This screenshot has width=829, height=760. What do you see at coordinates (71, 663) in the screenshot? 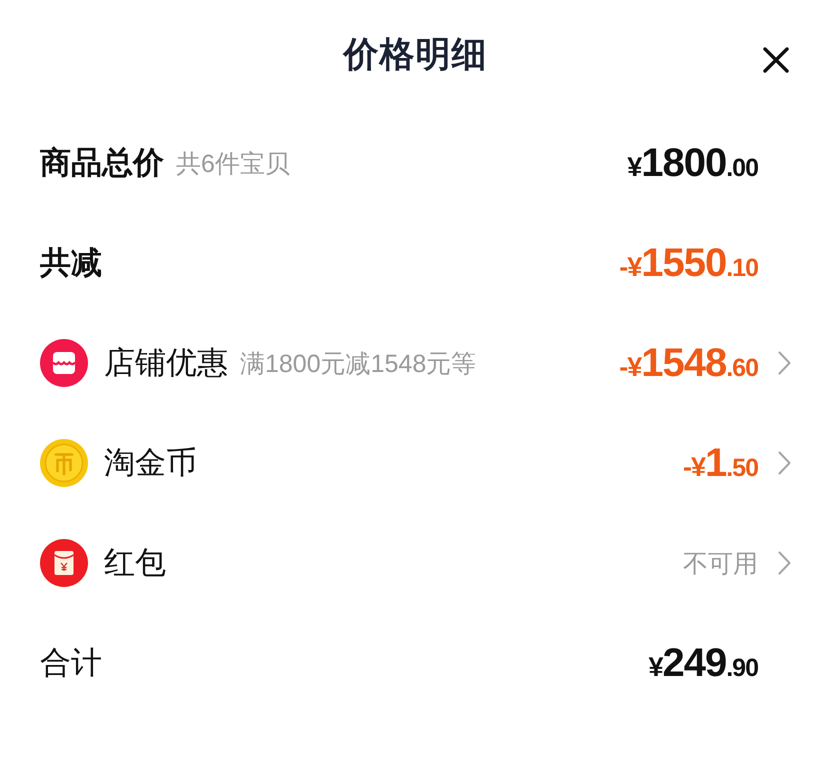
I see `row-label: 合计` at bounding box center [71, 663].